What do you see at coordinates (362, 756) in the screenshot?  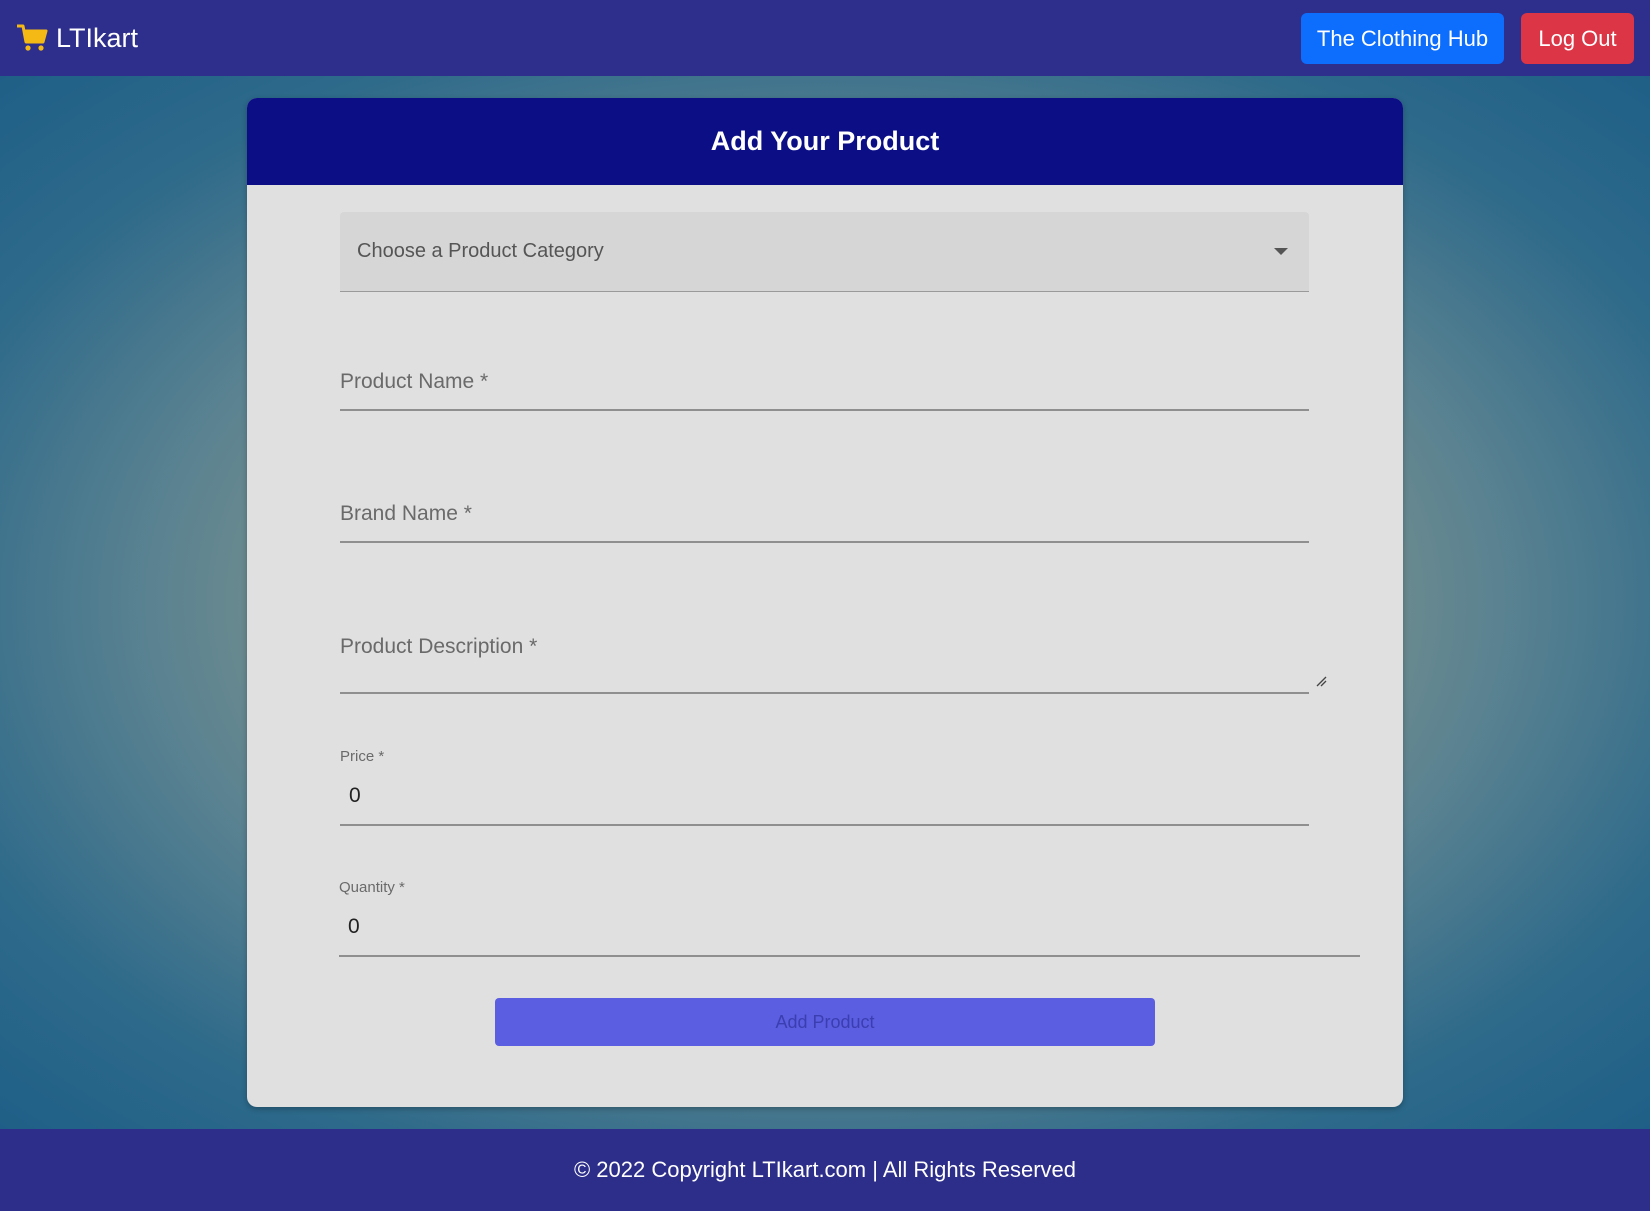 I see `price-label: Price *` at bounding box center [362, 756].